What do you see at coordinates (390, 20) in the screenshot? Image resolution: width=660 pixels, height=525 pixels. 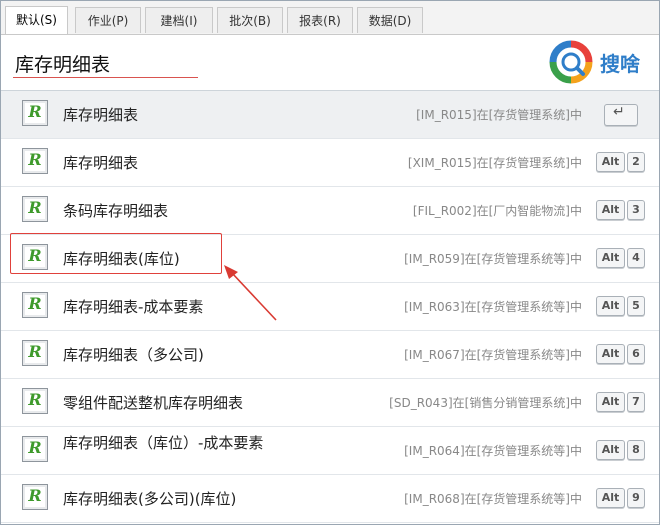 I see `tab-data: 数据(D)` at bounding box center [390, 20].